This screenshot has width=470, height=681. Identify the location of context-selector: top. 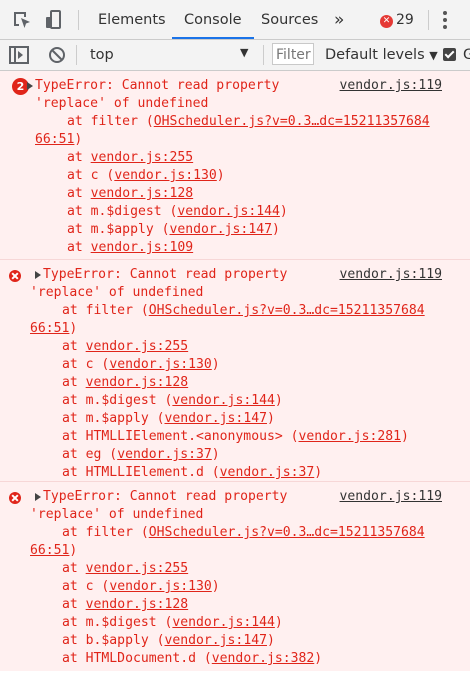
(102, 55).